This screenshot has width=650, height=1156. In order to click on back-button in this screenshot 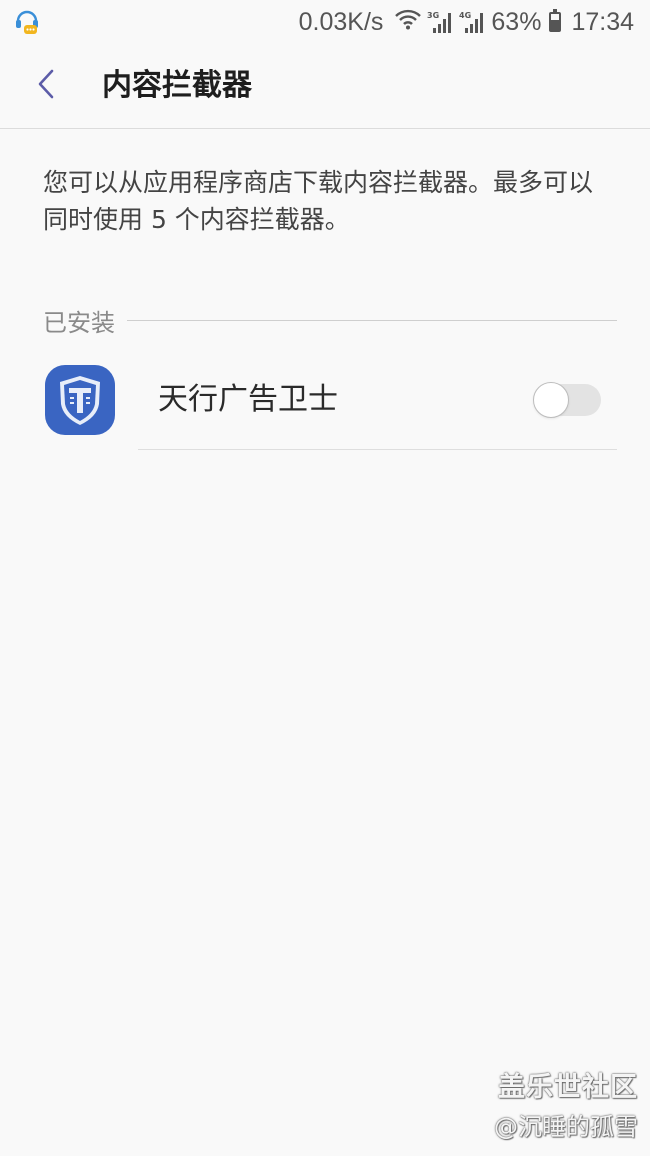, I will do `click(46, 86)`.